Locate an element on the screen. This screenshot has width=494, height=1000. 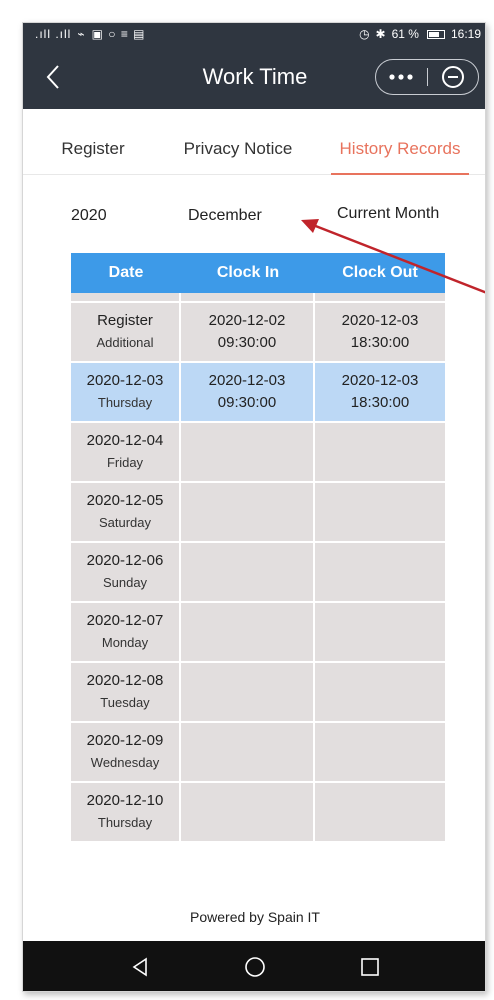
more-button is located at coordinates (401, 77).